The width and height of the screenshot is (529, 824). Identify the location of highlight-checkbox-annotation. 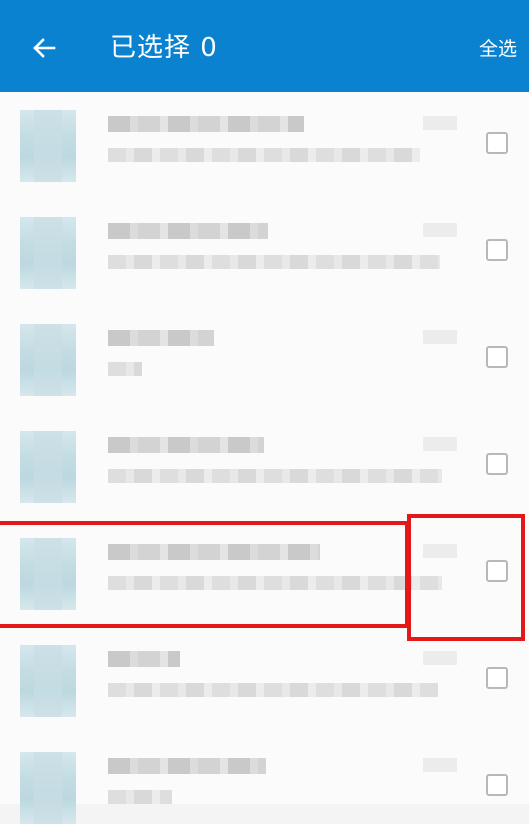
(466, 577).